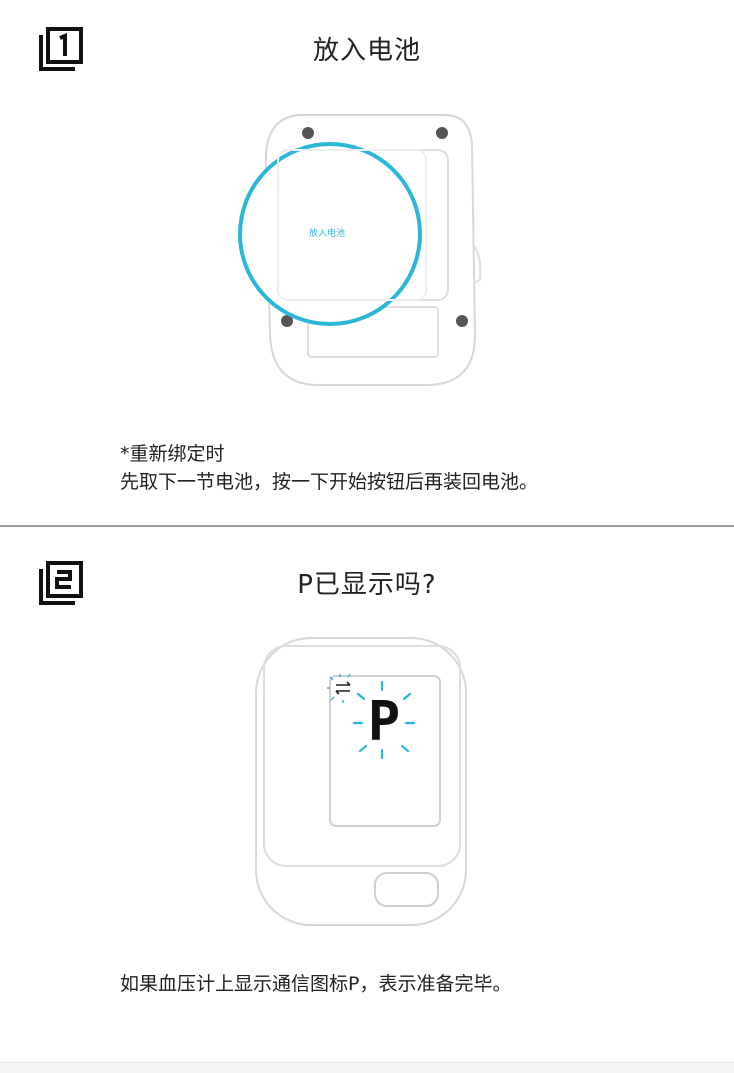  Describe the element at coordinates (327, 233) in the screenshot. I see `battery-bubble-label: 放入电池` at that location.